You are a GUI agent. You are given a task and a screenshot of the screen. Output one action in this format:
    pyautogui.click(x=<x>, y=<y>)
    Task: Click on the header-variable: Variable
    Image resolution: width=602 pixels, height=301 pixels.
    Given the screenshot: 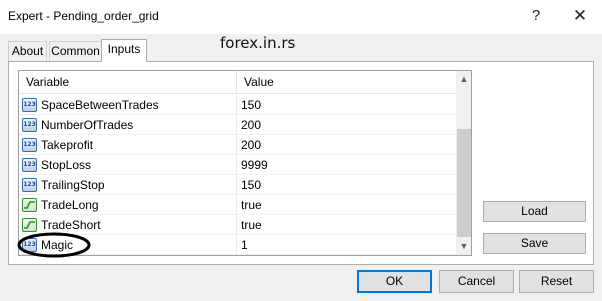 What is the action you would take?
    pyautogui.click(x=44, y=82)
    